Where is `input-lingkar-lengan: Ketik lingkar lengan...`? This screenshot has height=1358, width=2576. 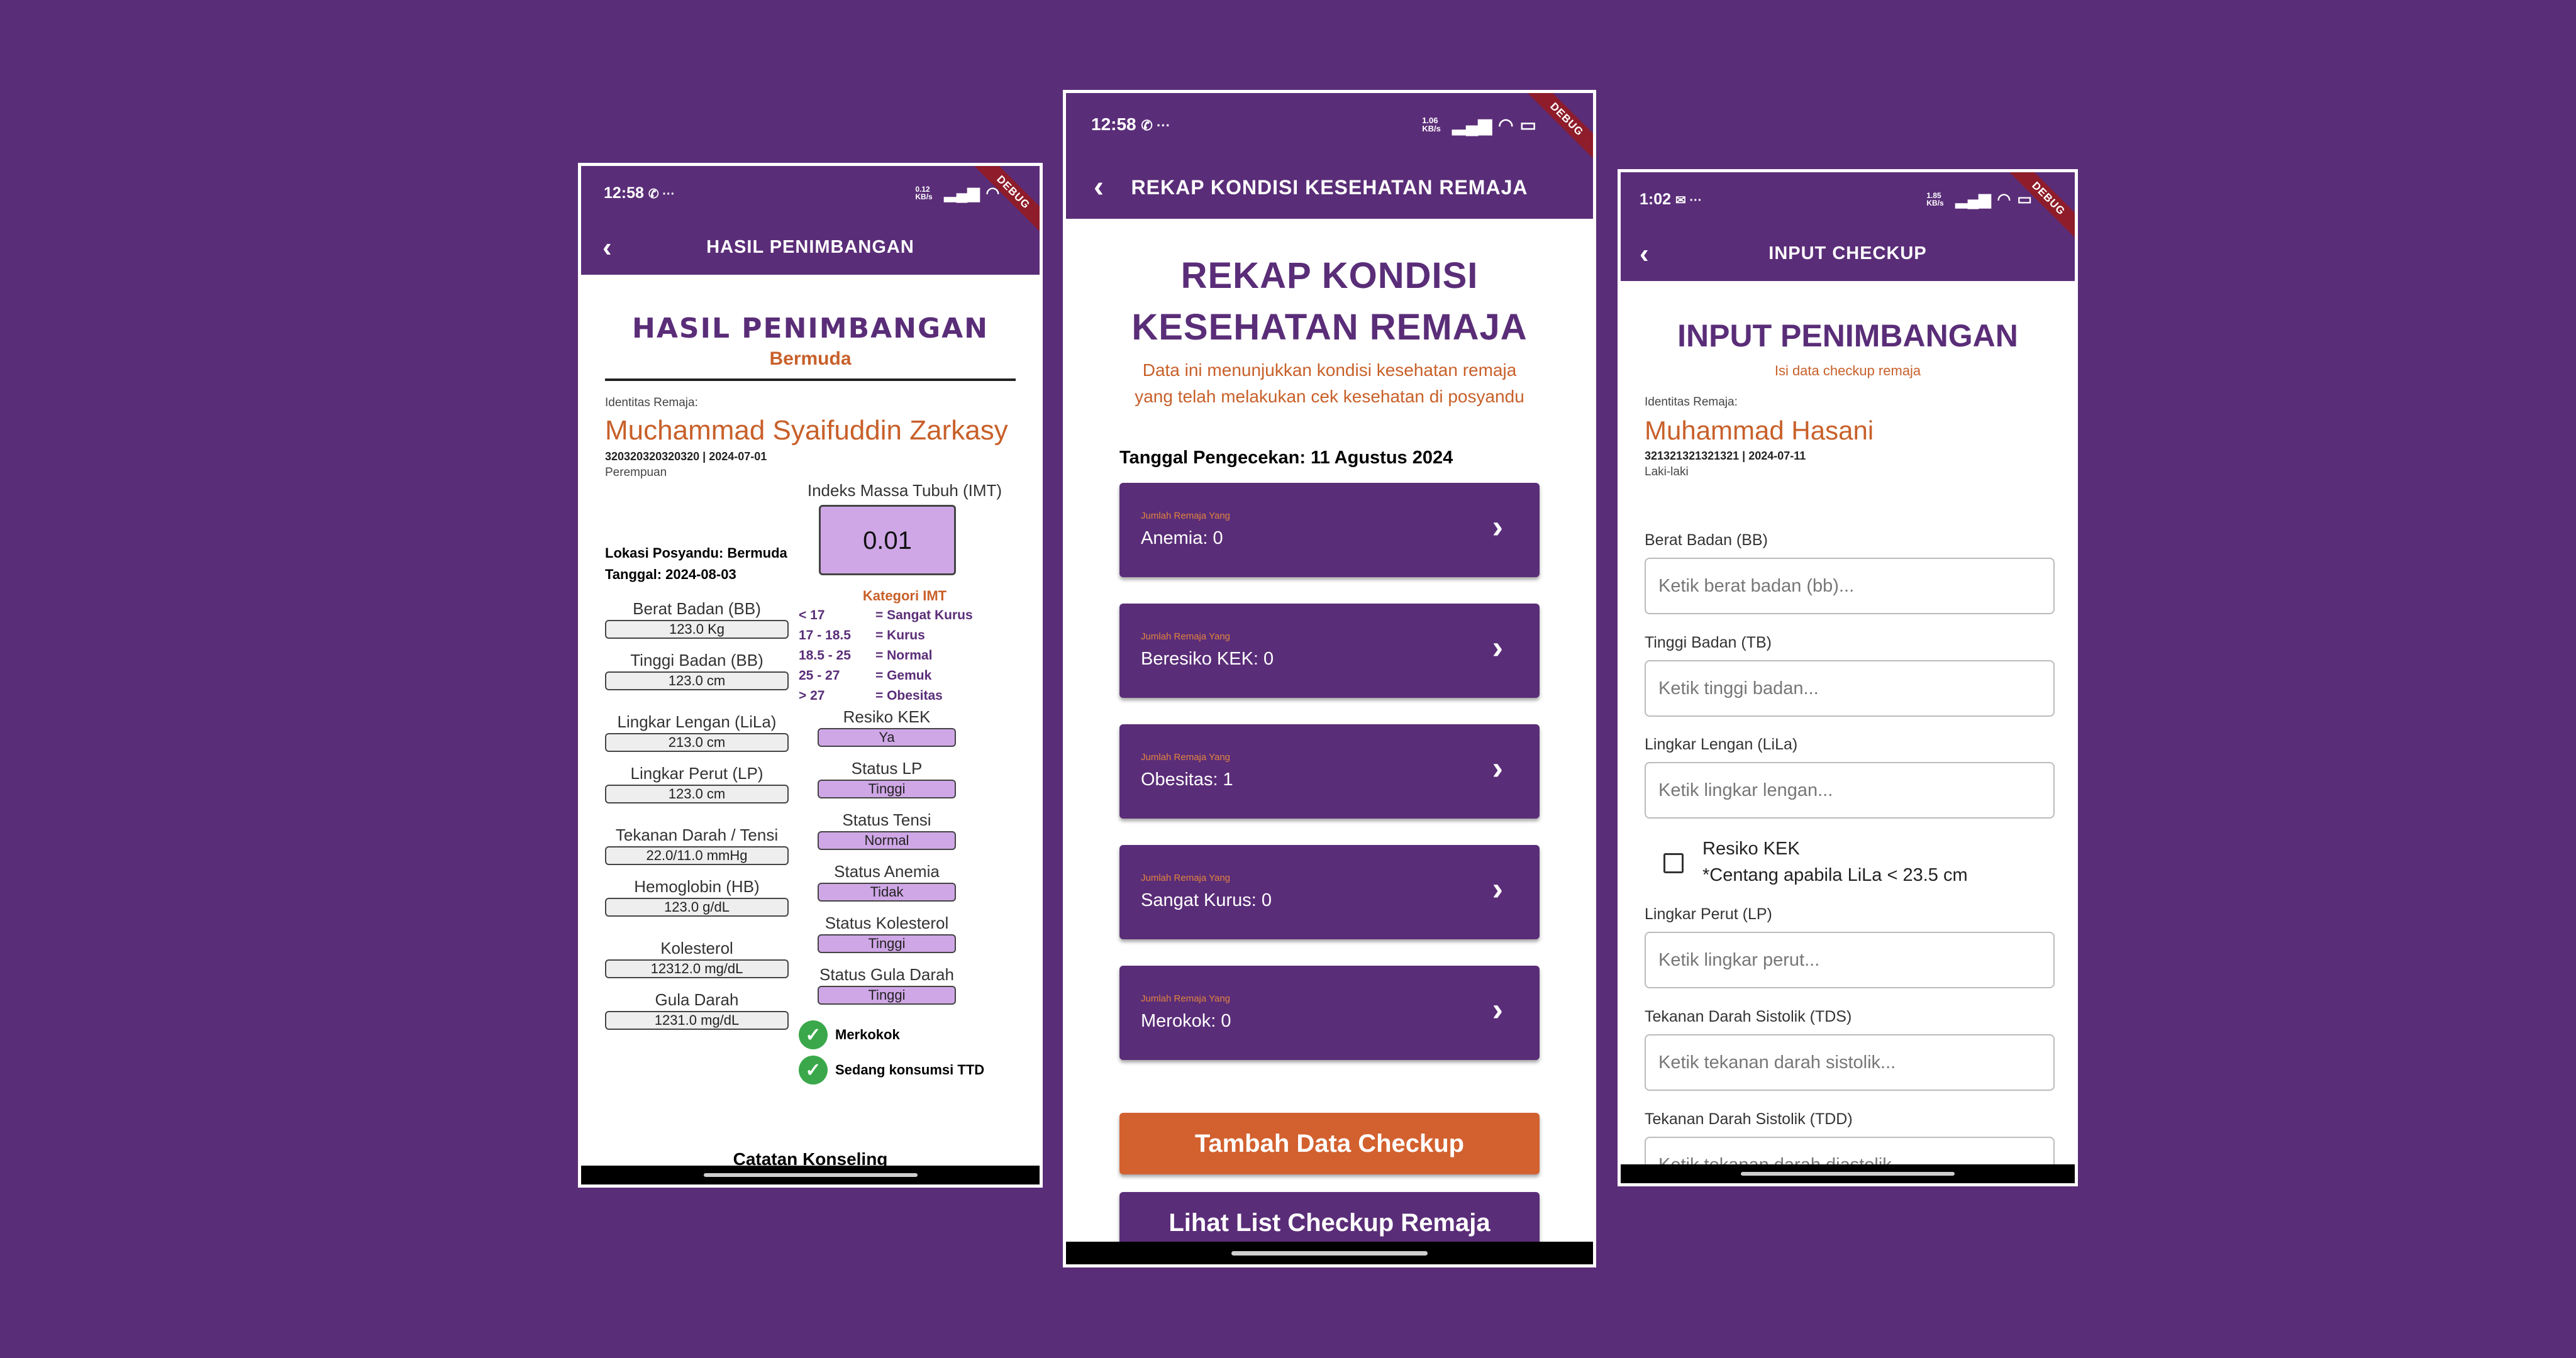 input-lingkar-lengan: Ketik lingkar lengan... is located at coordinates (1850, 790).